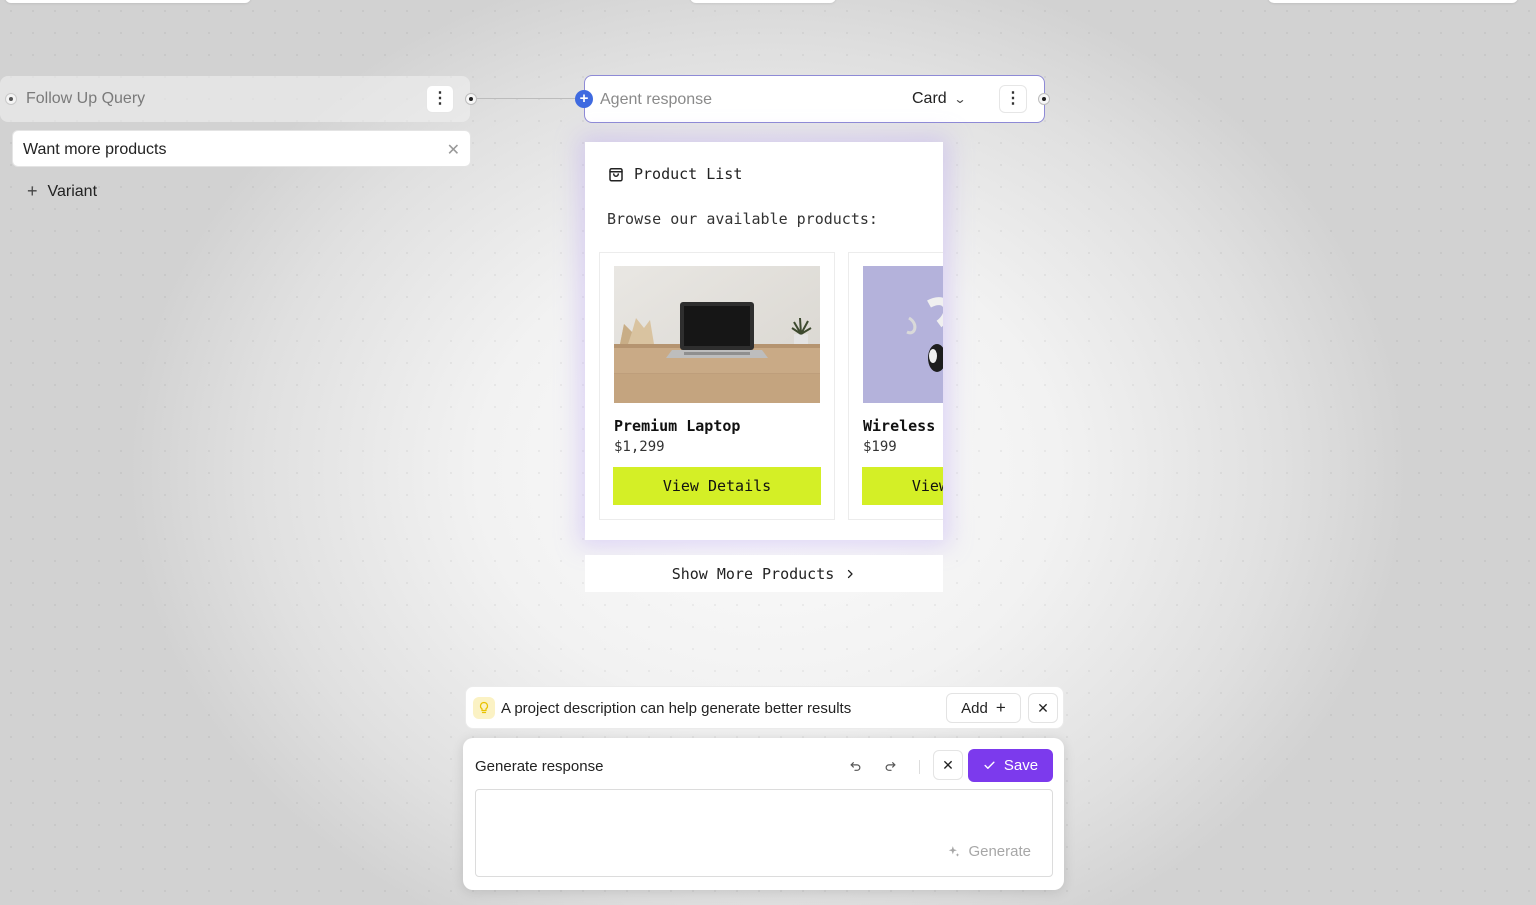 The image size is (1536, 905). What do you see at coordinates (656, 99) in the screenshot?
I see `node-title: Agent response` at bounding box center [656, 99].